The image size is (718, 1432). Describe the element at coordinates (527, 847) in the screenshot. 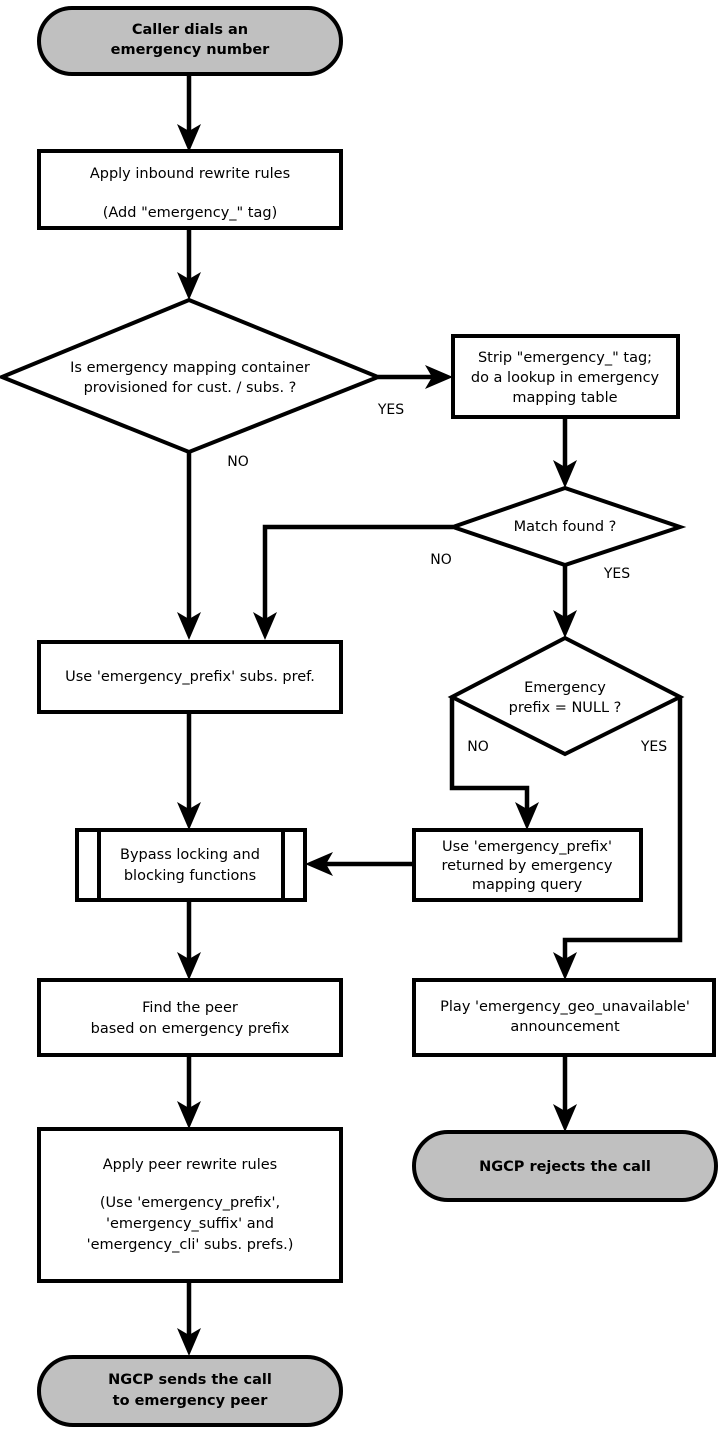

I see `use-mapping-prefix-line1: Use 'emergency_prefix'` at that location.